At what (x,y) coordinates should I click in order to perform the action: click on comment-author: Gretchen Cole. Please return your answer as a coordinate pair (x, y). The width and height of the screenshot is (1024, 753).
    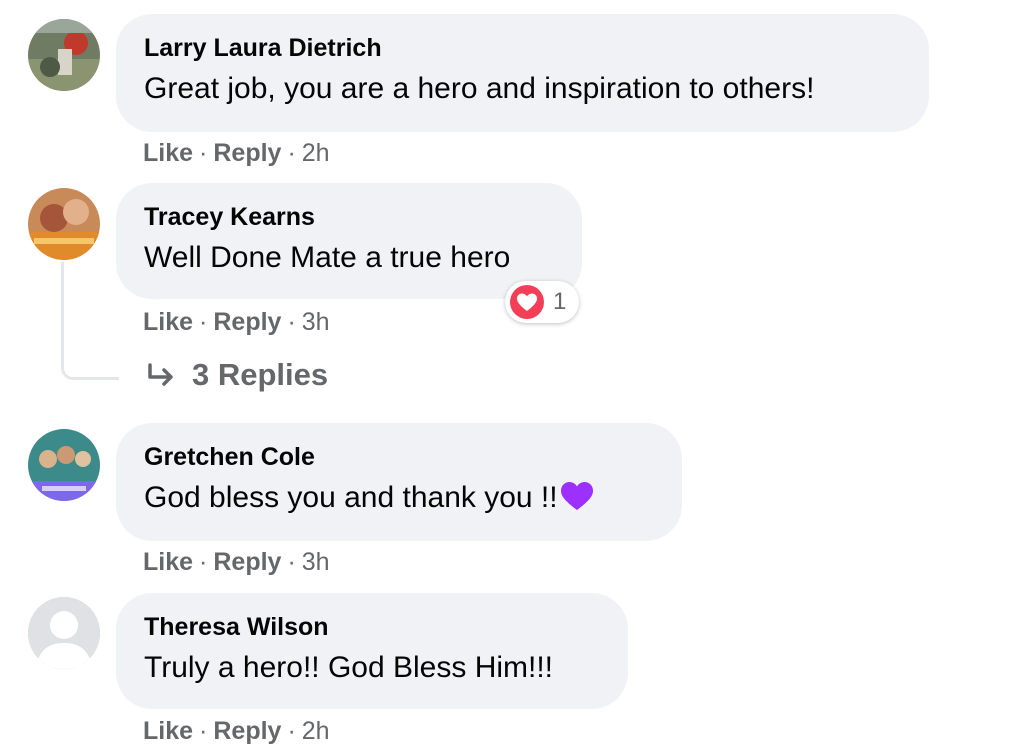
    Looking at the image, I should click on (229, 457).